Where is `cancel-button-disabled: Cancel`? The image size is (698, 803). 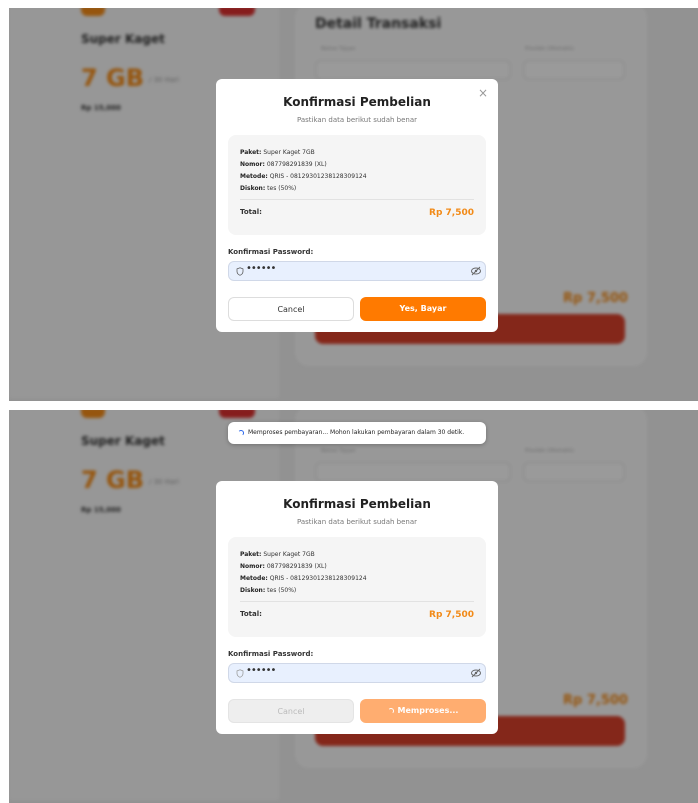
cancel-button-disabled: Cancel is located at coordinates (291, 711).